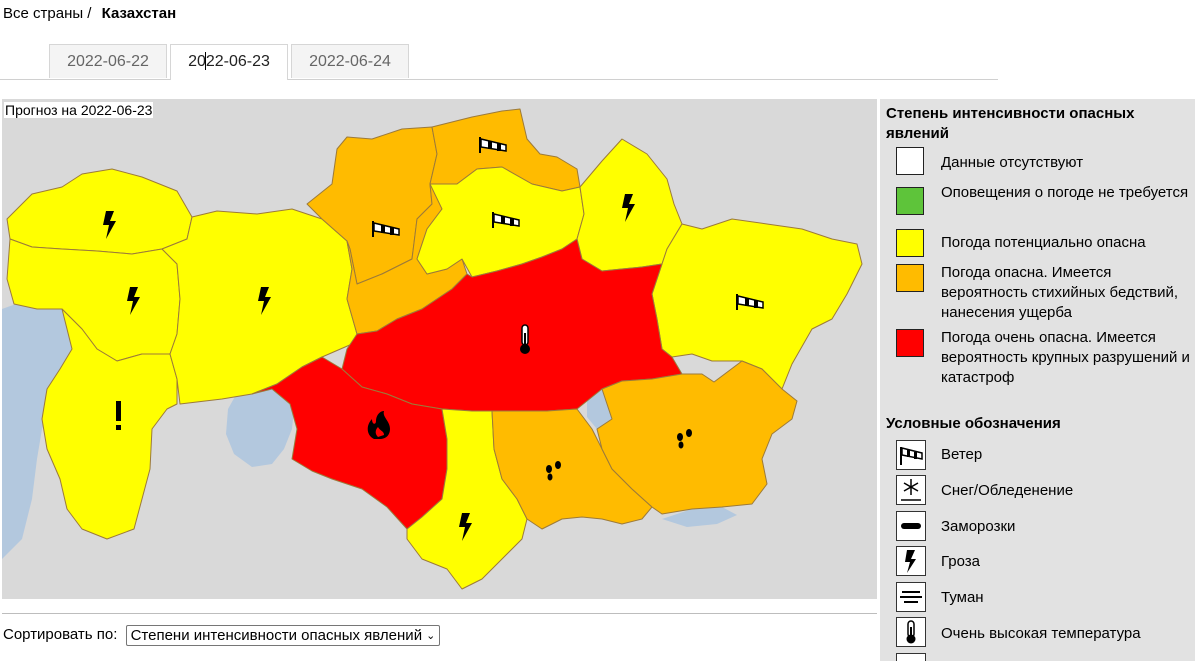  What do you see at coordinates (439, 613) in the screenshot?
I see `divider` at bounding box center [439, 613].